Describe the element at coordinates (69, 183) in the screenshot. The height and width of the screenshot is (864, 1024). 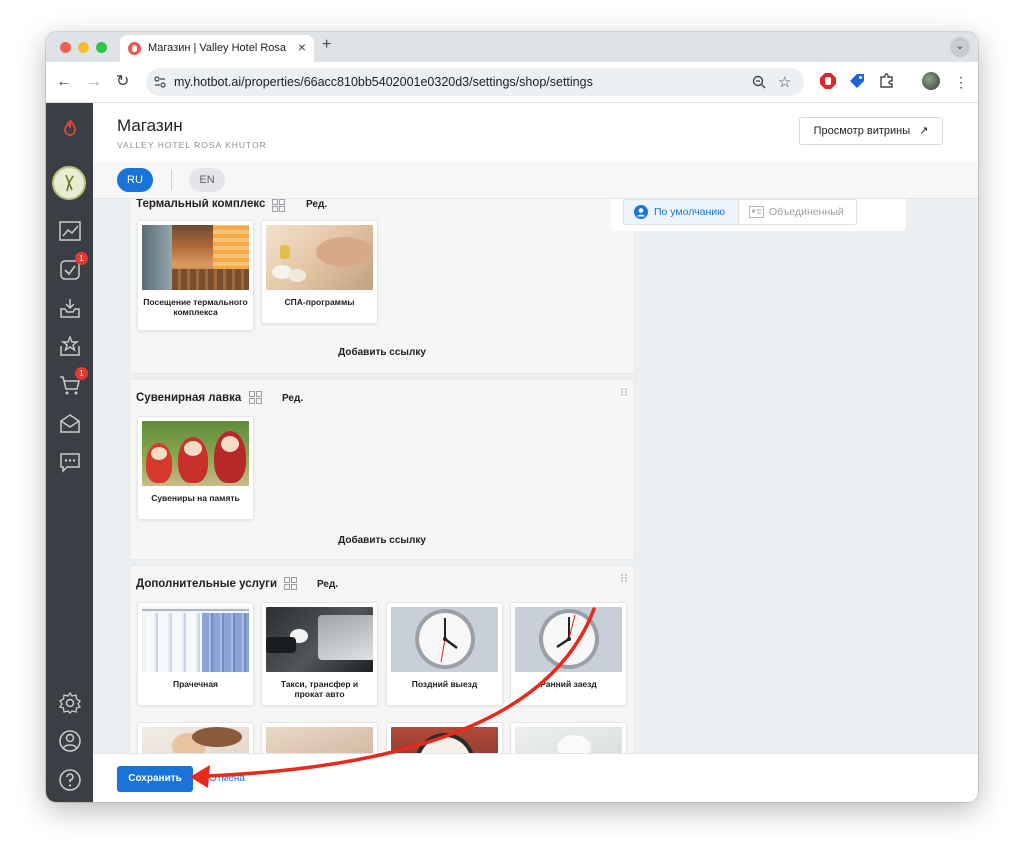
I see `property-avatar-icon` at that location.